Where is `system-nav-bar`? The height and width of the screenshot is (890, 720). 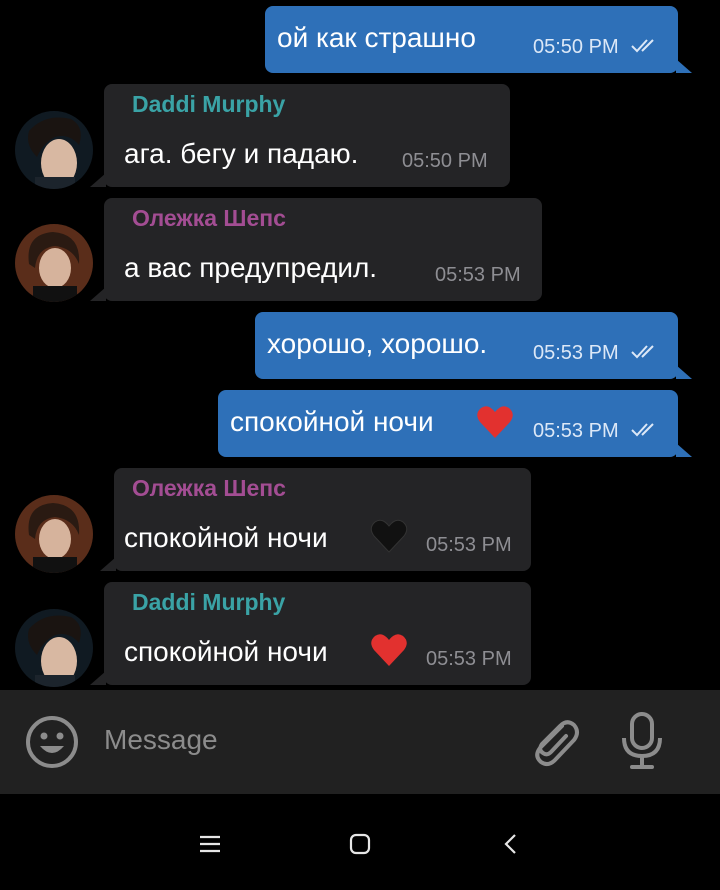 system-nav-bar is located at coordinates (360, 842).